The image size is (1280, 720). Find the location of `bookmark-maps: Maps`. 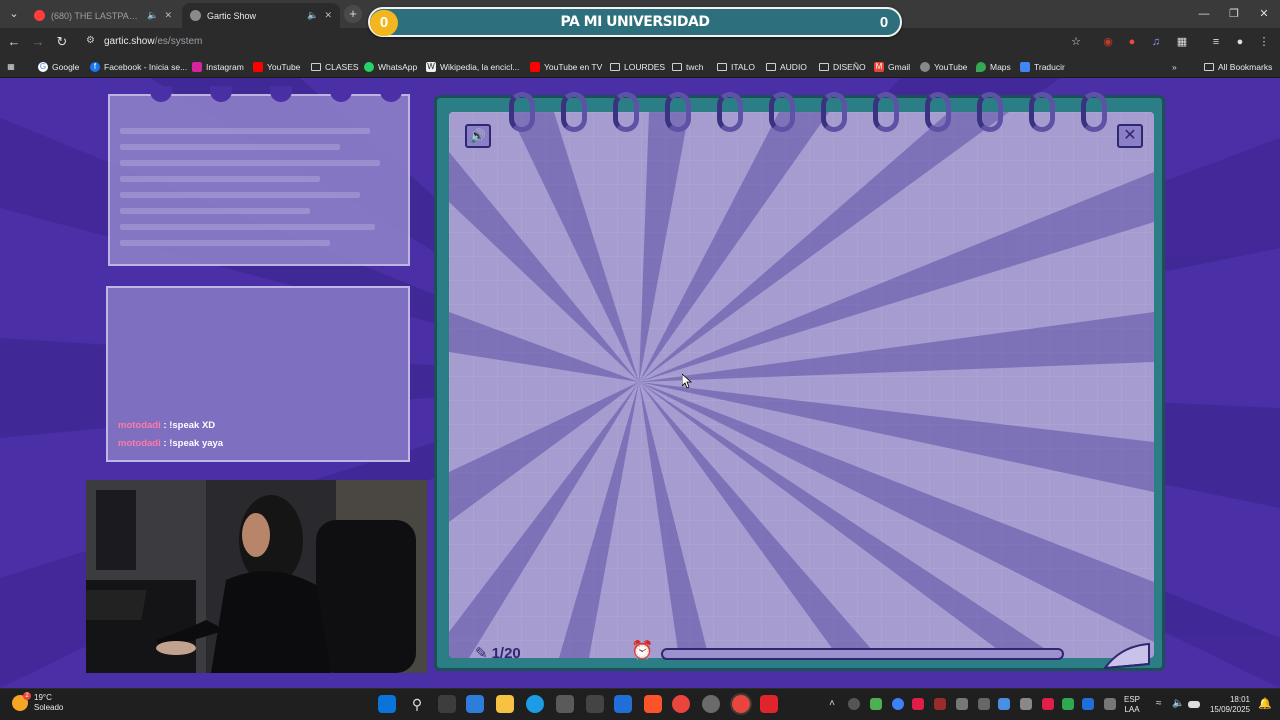

bookmark-maps: Maps is located at coordinates (993, 67).